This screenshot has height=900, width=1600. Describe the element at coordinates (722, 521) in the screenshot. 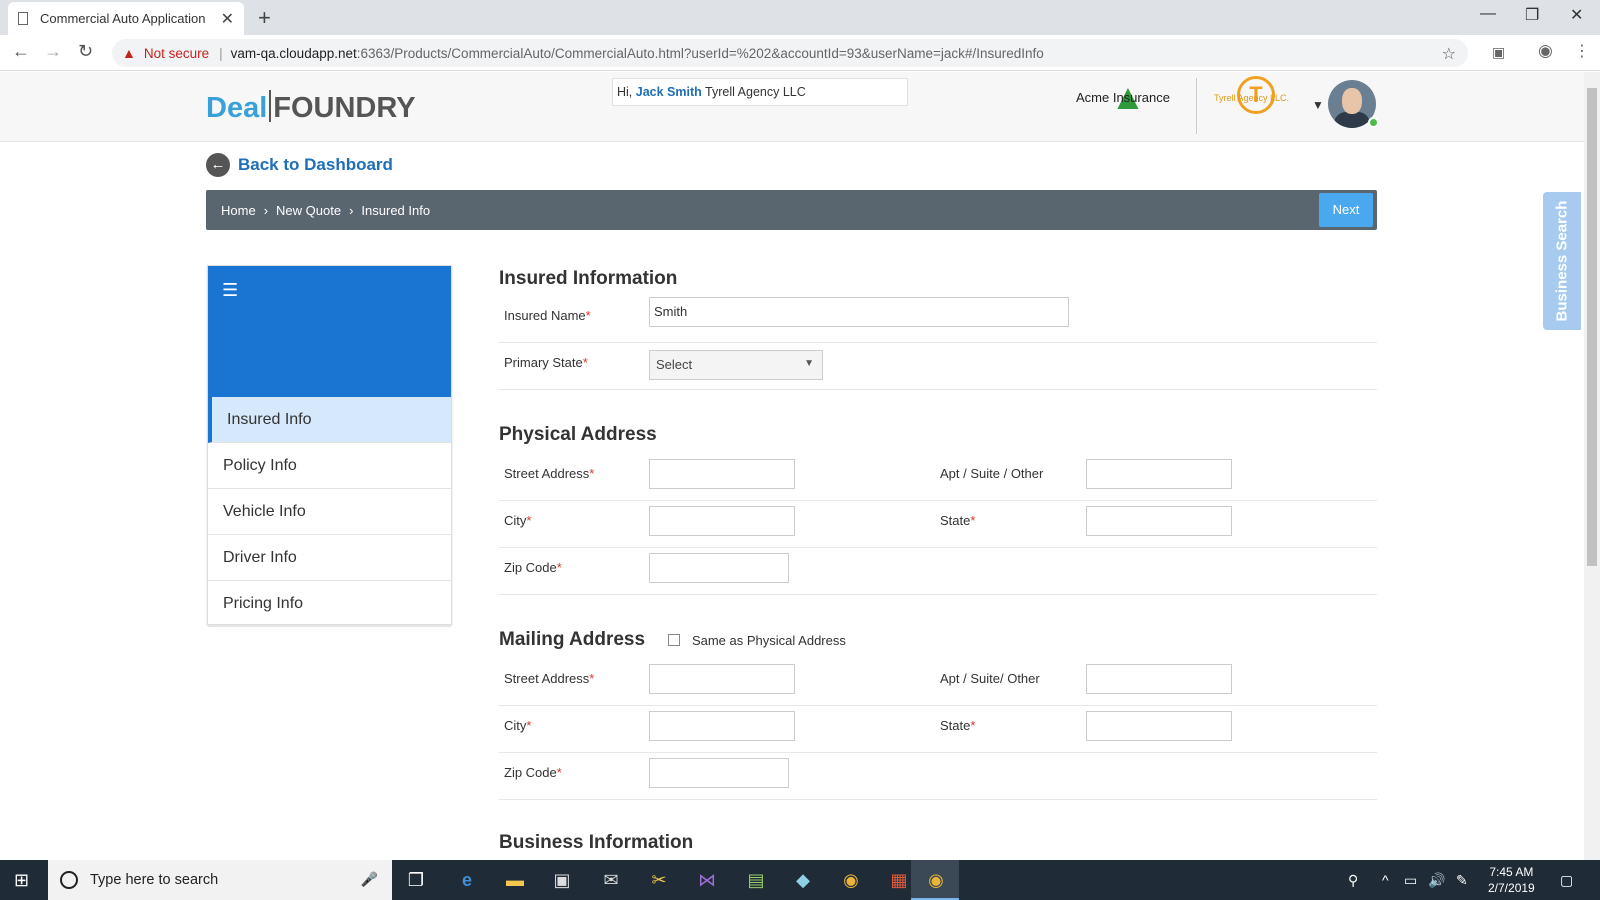

I see `physical-city-input` at that location.